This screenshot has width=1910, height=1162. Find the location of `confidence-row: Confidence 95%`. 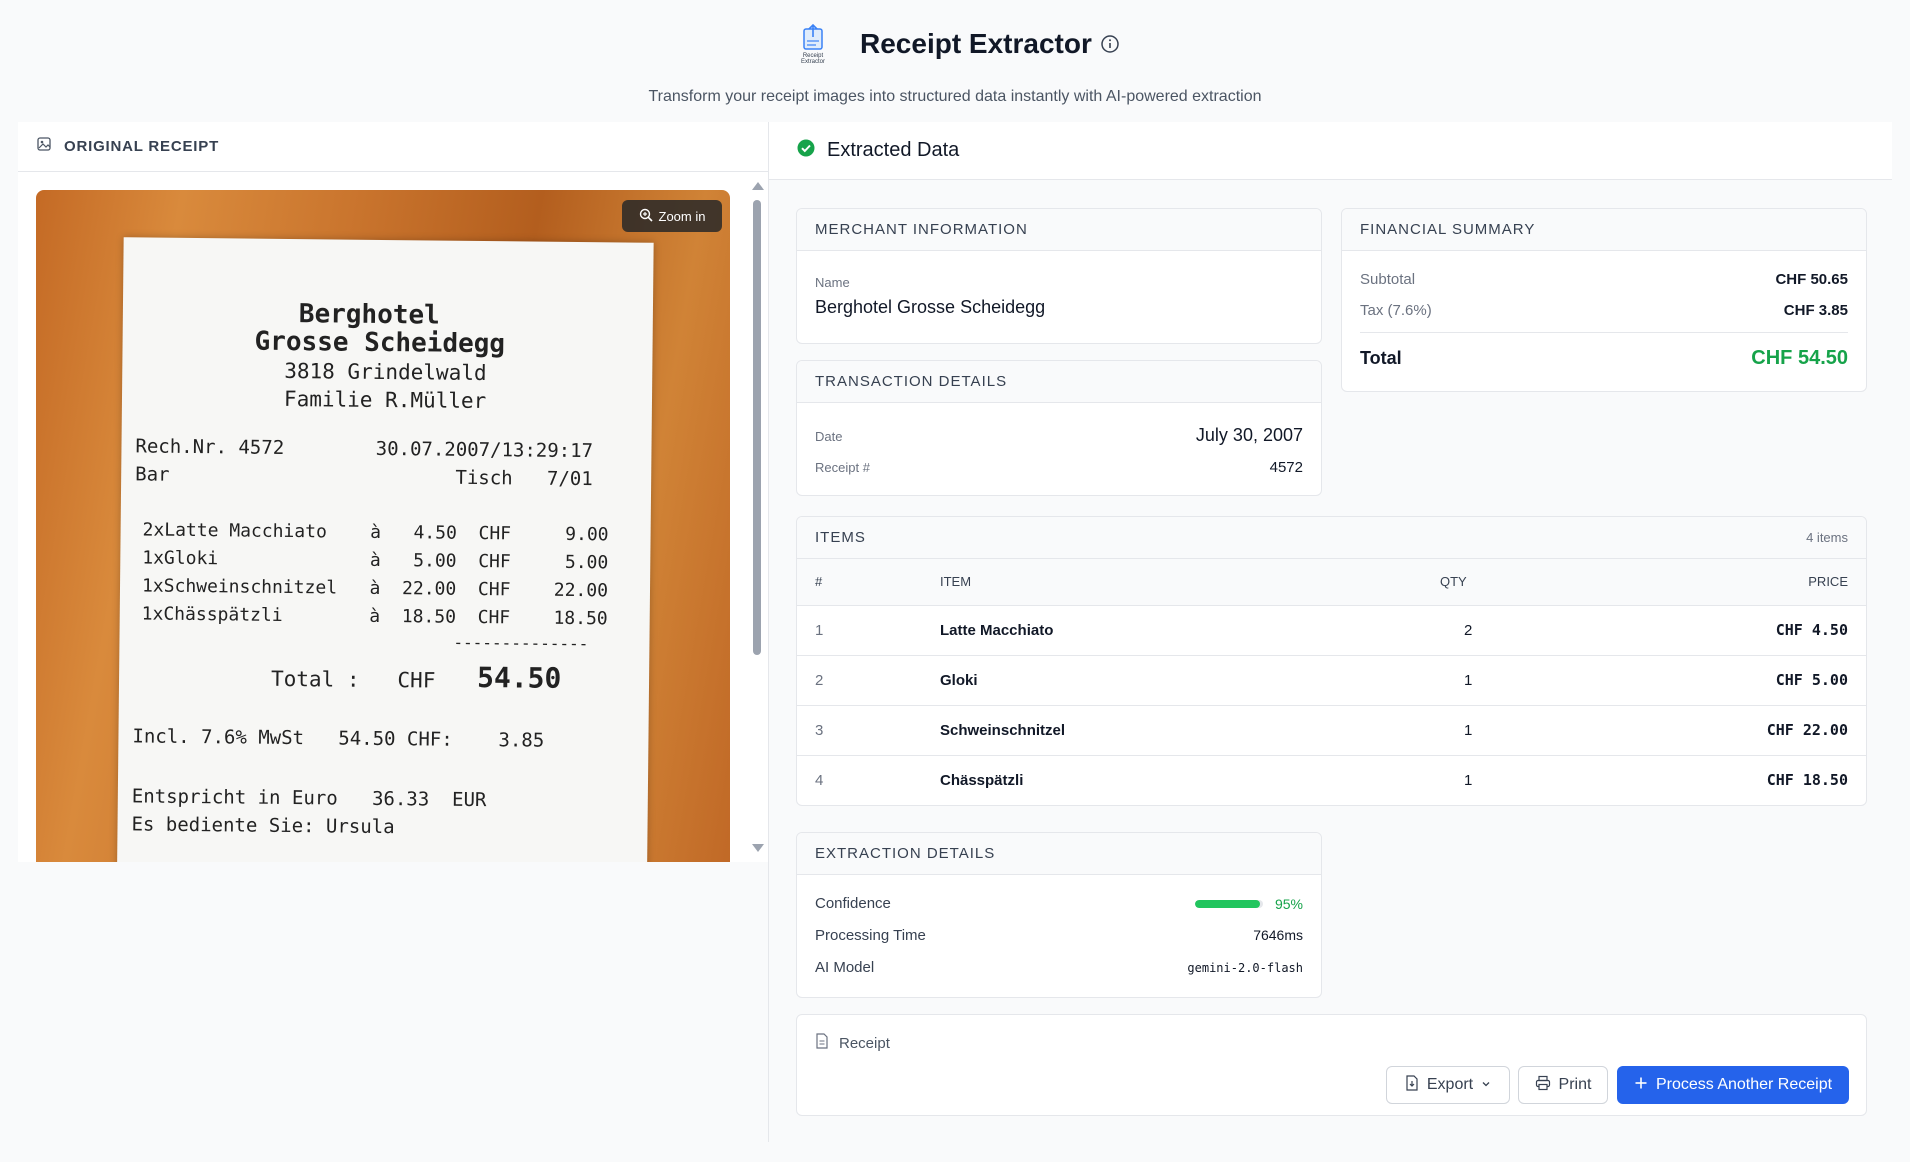

confidence-row: Confidence 95% is located at coordinates (1059, 903).